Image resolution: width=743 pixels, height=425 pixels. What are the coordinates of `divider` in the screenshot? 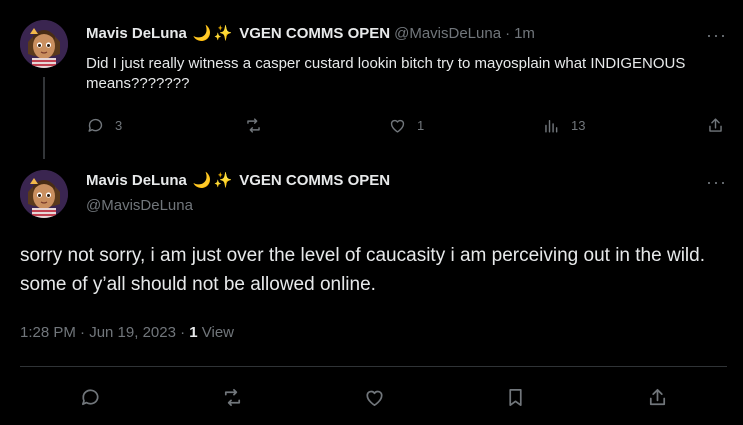 It's located at (373, 366).